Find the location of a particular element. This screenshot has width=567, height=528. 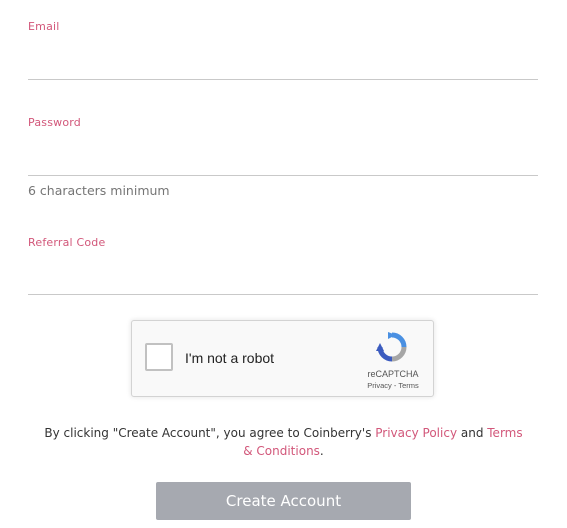

privacy-policy-link: Privacy Policy is located at coordinates (416, 433).